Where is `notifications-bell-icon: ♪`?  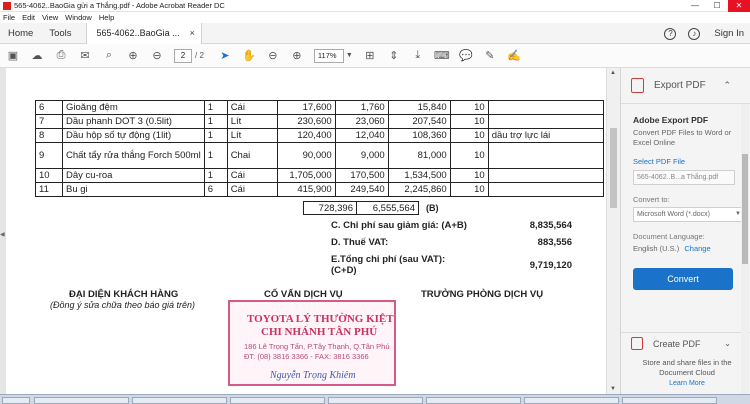 notifications-bell-icon: ♪ is located at coordinates (694, 33).